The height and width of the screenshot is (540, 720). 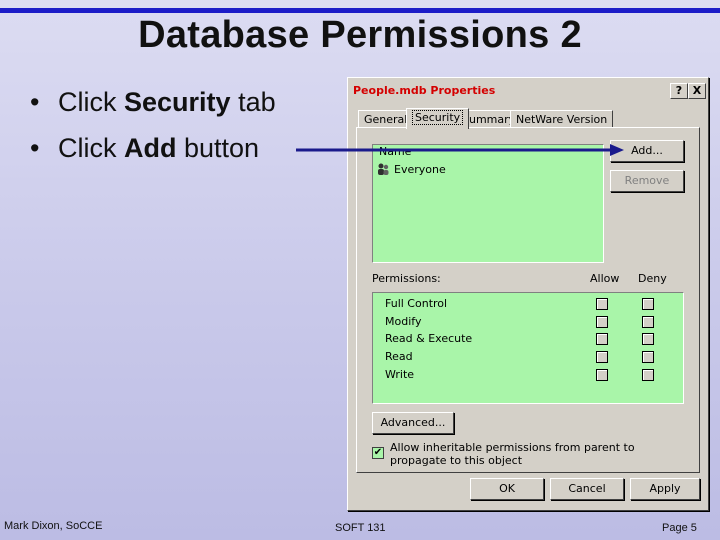 I want to click on callout-arrow, so click(x=460, y=150).